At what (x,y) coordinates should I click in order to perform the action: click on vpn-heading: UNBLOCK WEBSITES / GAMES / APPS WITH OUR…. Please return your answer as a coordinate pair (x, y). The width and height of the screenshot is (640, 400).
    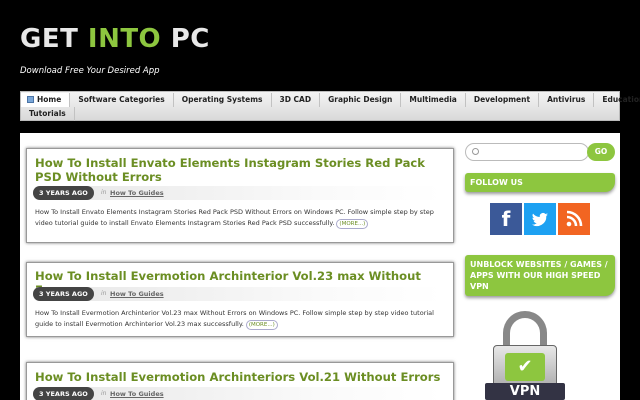
    Looking at the image, I should click on (540, 275).